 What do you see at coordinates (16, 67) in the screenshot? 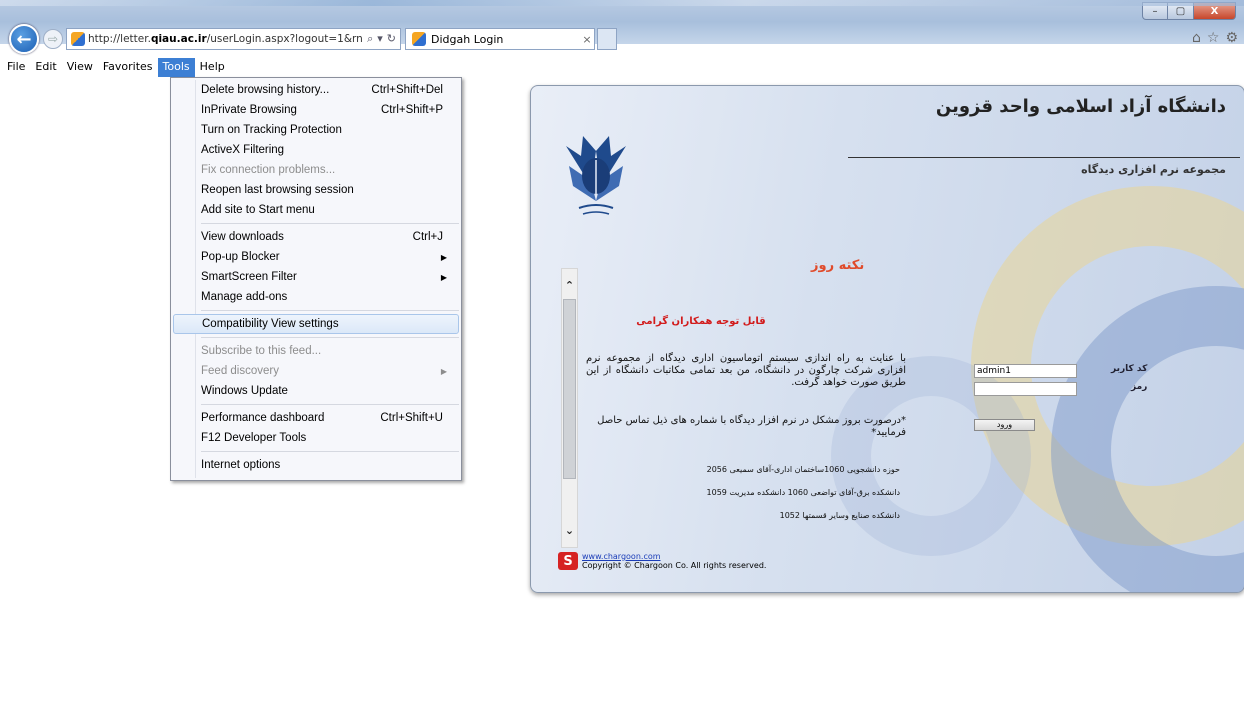
I see `menu-file: File` at bounding box center [16, 67].